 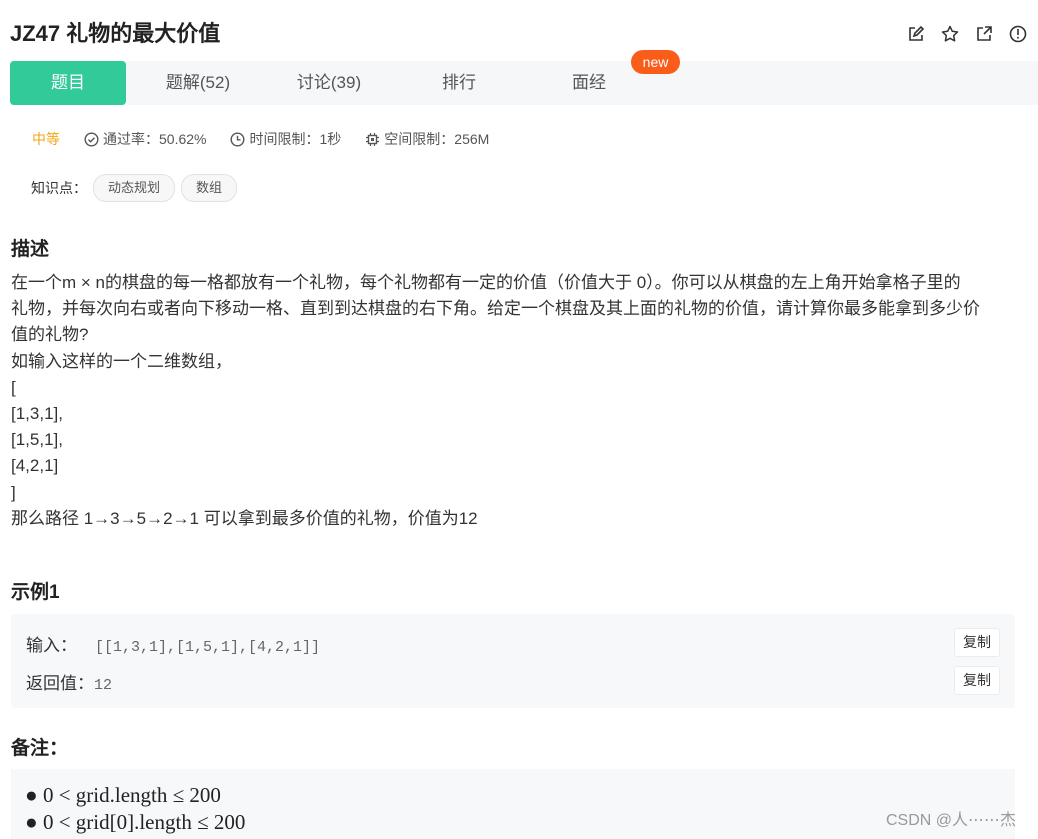 I want to click on external-link-icon, so click(x=984, y=34).